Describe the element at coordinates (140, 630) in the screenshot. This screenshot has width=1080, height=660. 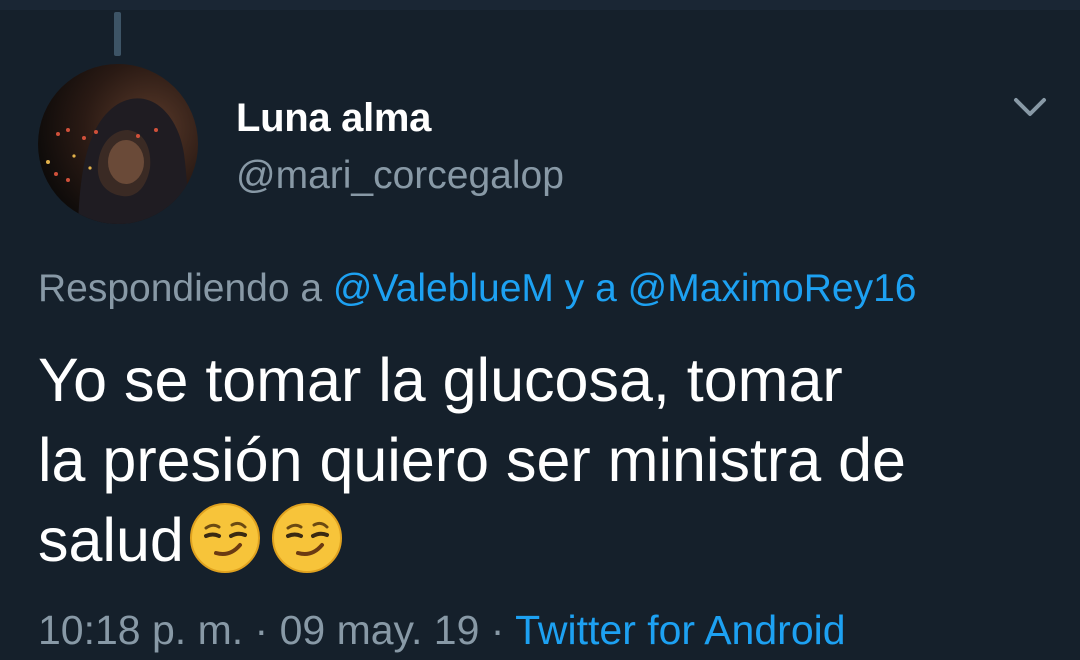
I see `tweet-time: 10:18 p. m.` at that location.